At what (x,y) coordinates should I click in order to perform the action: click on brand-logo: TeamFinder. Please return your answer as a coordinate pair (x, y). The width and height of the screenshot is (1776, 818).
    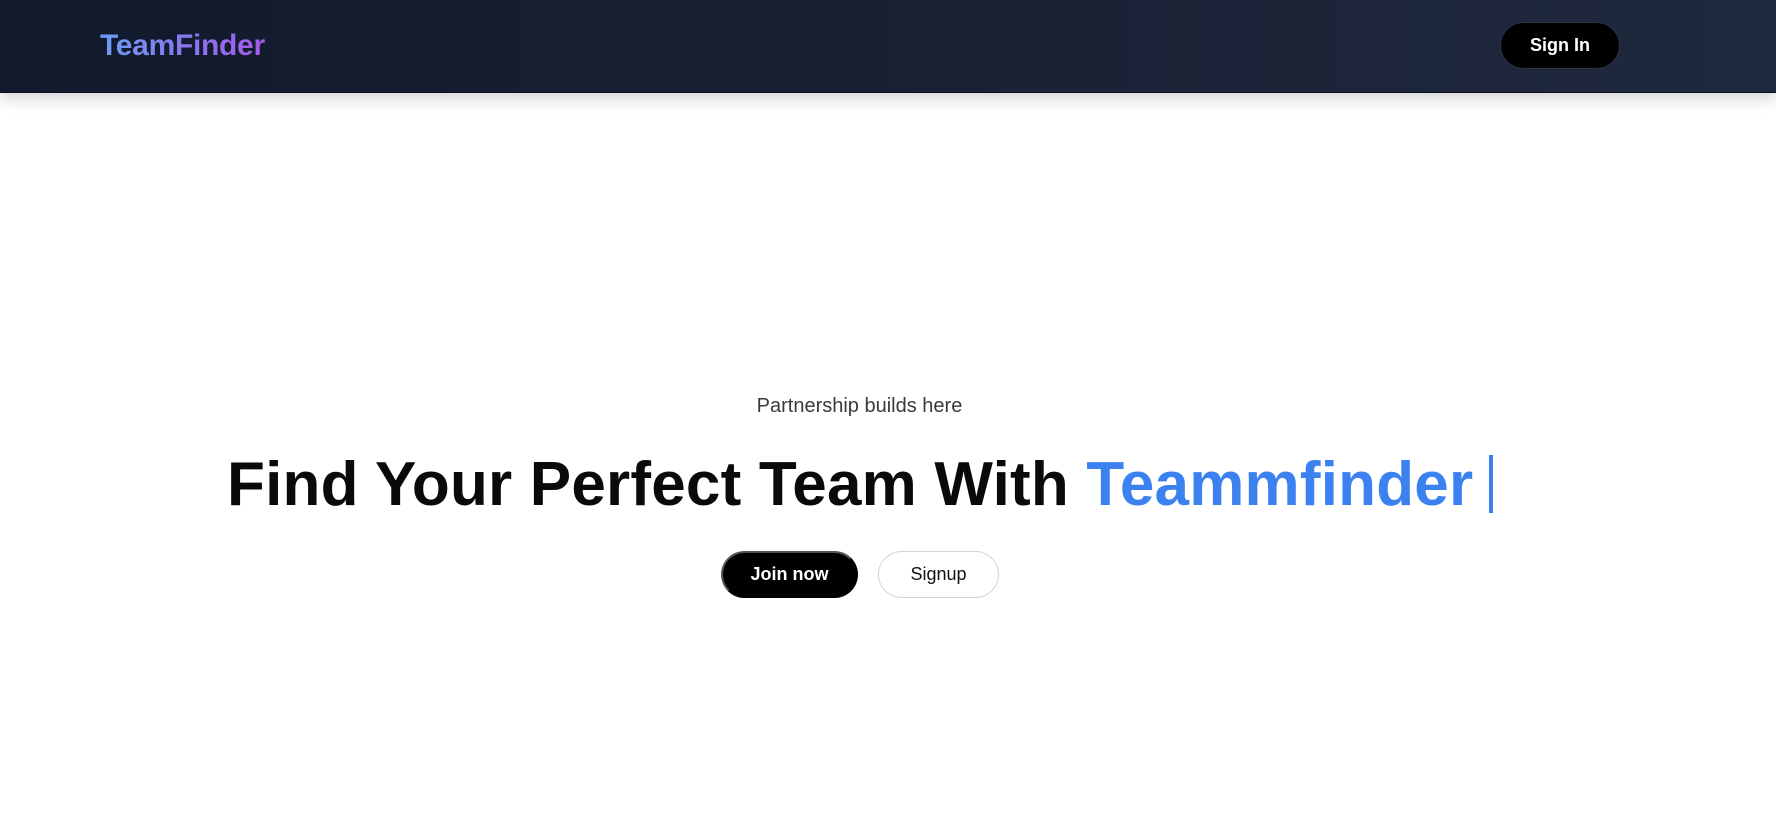
    Looking at the image, I should click on (182, 46).